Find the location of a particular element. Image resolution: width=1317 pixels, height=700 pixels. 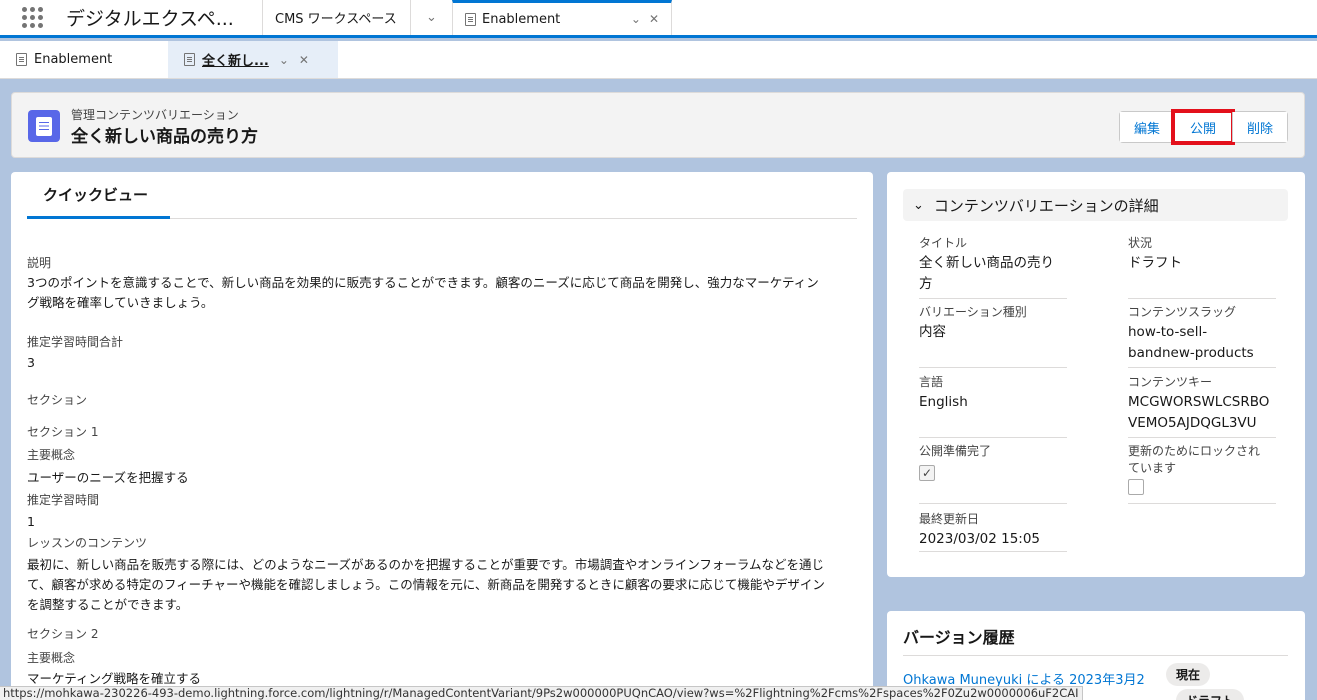

details-section-header: ⌄ コンテンツバリエーションの詳細 is located at coordinates (1095, 205).